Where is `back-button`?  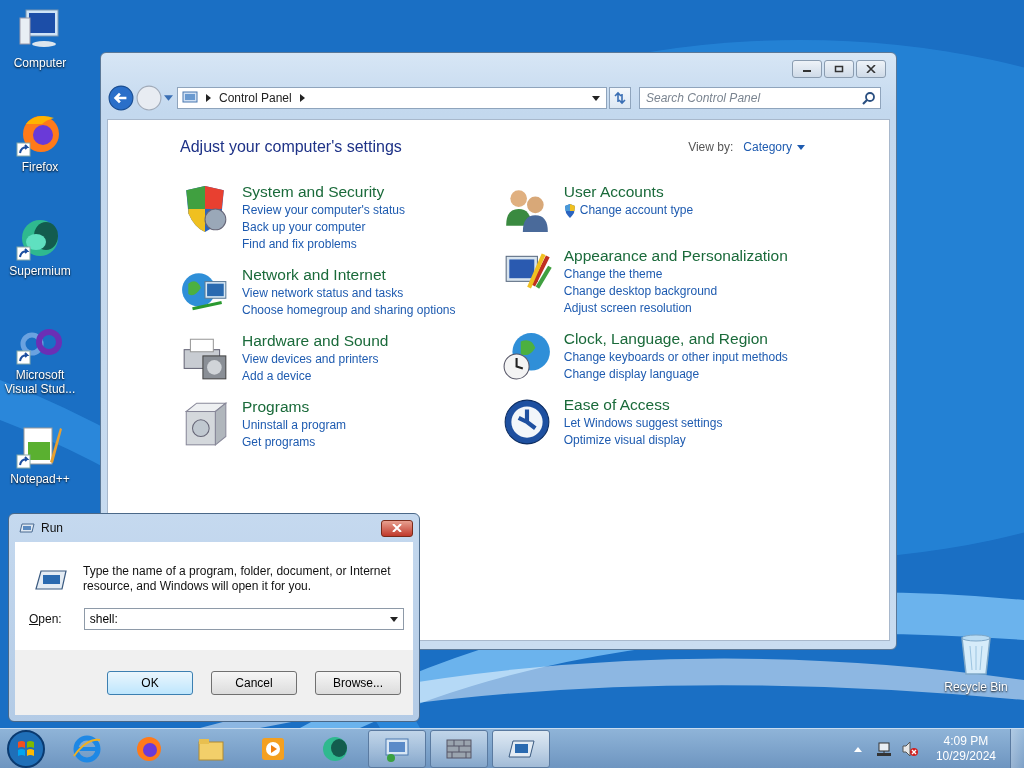 back-button is located at coordinates (121, 98).